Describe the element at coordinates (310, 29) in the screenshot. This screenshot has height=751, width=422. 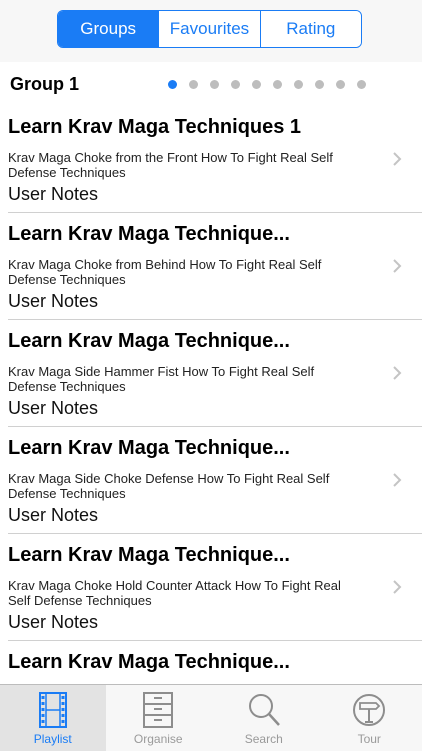
I see `segment-rating: Rating` at that location.